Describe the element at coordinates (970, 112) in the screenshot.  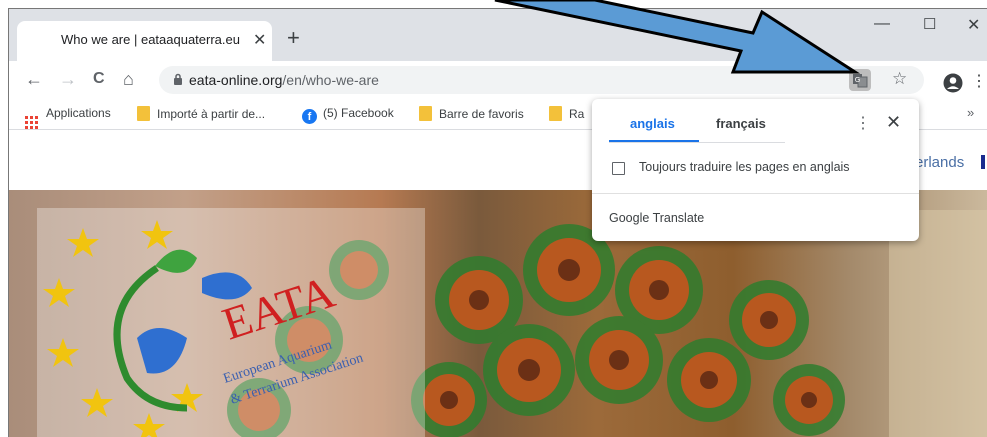
I see `bookmarks-overflow-button: »` at that location.